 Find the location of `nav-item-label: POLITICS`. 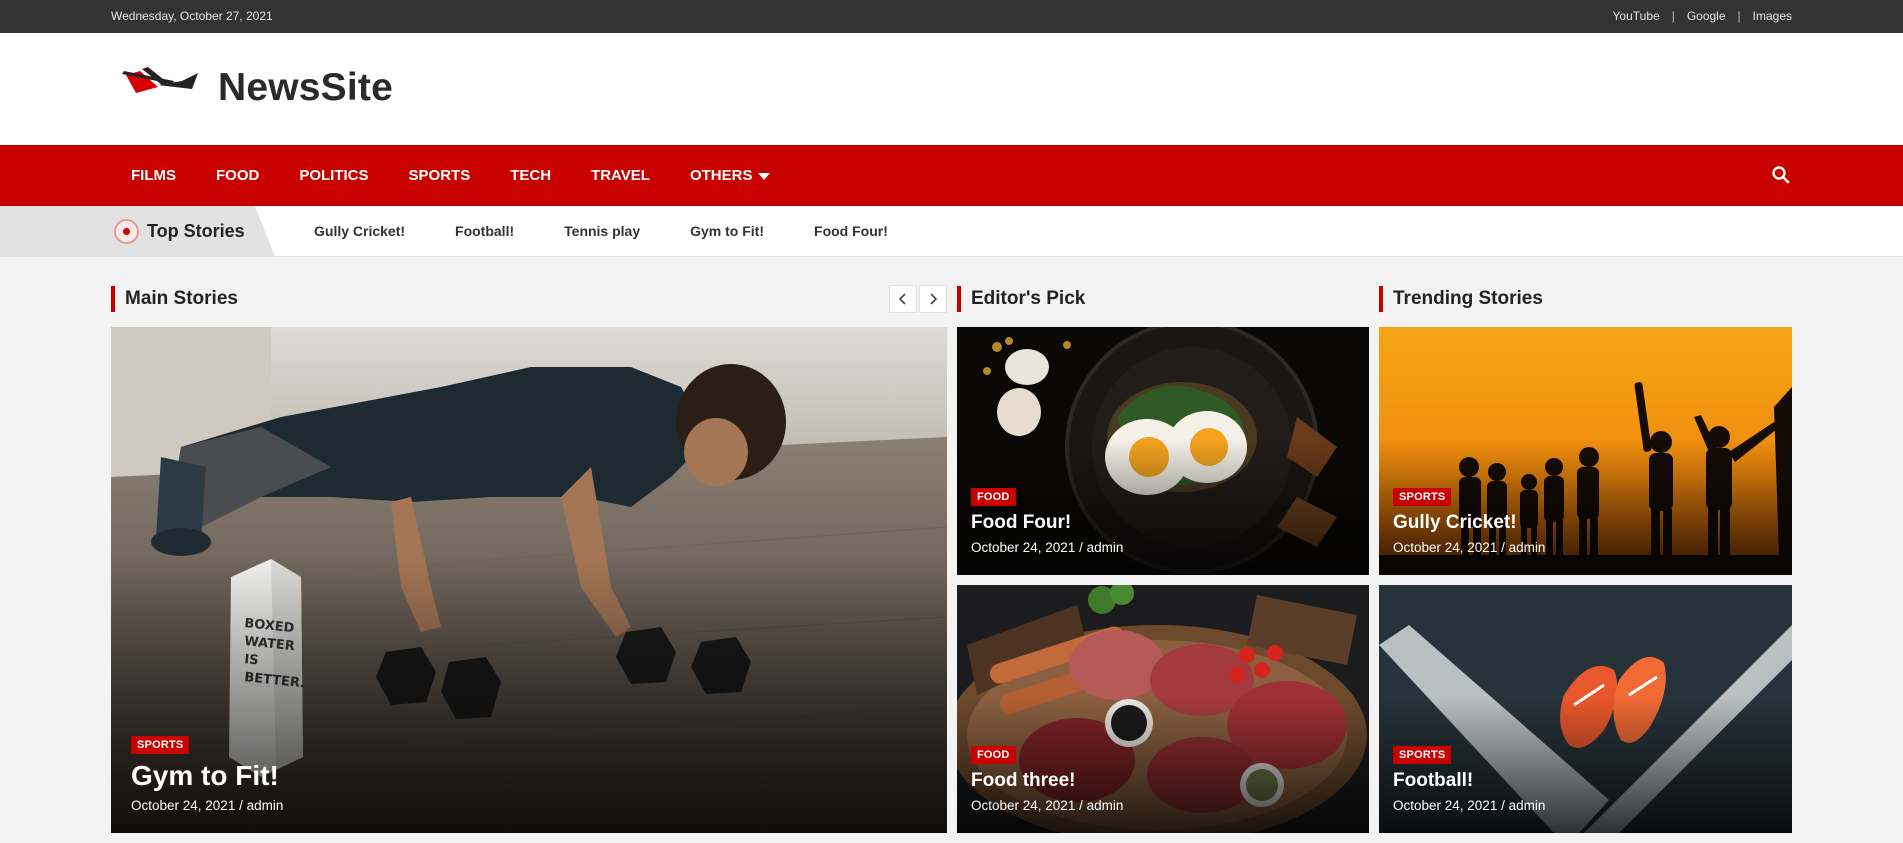

nav-item-label: POLITICS is located at coordinates (334, 175).